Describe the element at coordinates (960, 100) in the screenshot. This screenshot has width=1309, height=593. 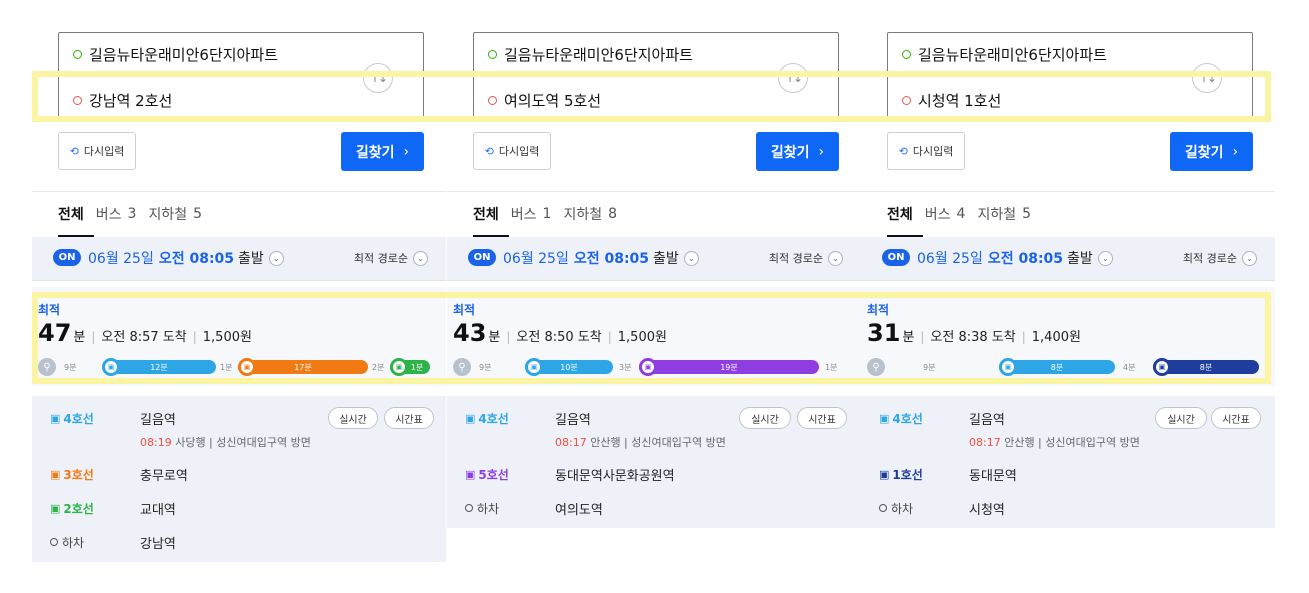
I see `destination-text: 시청역 1호선` at that location.